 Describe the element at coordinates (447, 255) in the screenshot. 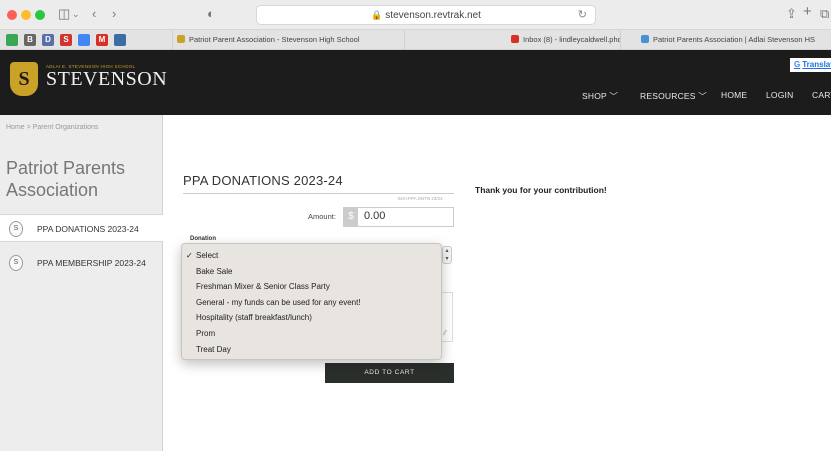

I see `select-arrows-icon: ▴ ▾` at that location.